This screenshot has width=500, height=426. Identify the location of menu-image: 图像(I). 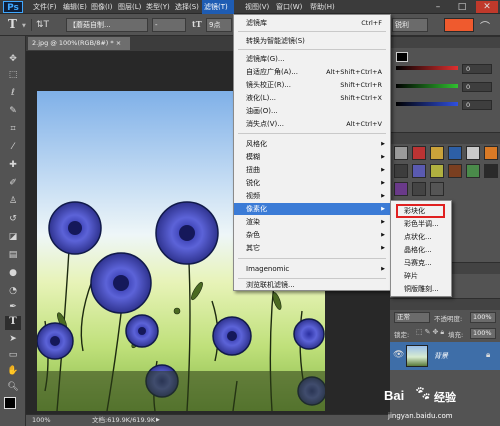
(102, 7).